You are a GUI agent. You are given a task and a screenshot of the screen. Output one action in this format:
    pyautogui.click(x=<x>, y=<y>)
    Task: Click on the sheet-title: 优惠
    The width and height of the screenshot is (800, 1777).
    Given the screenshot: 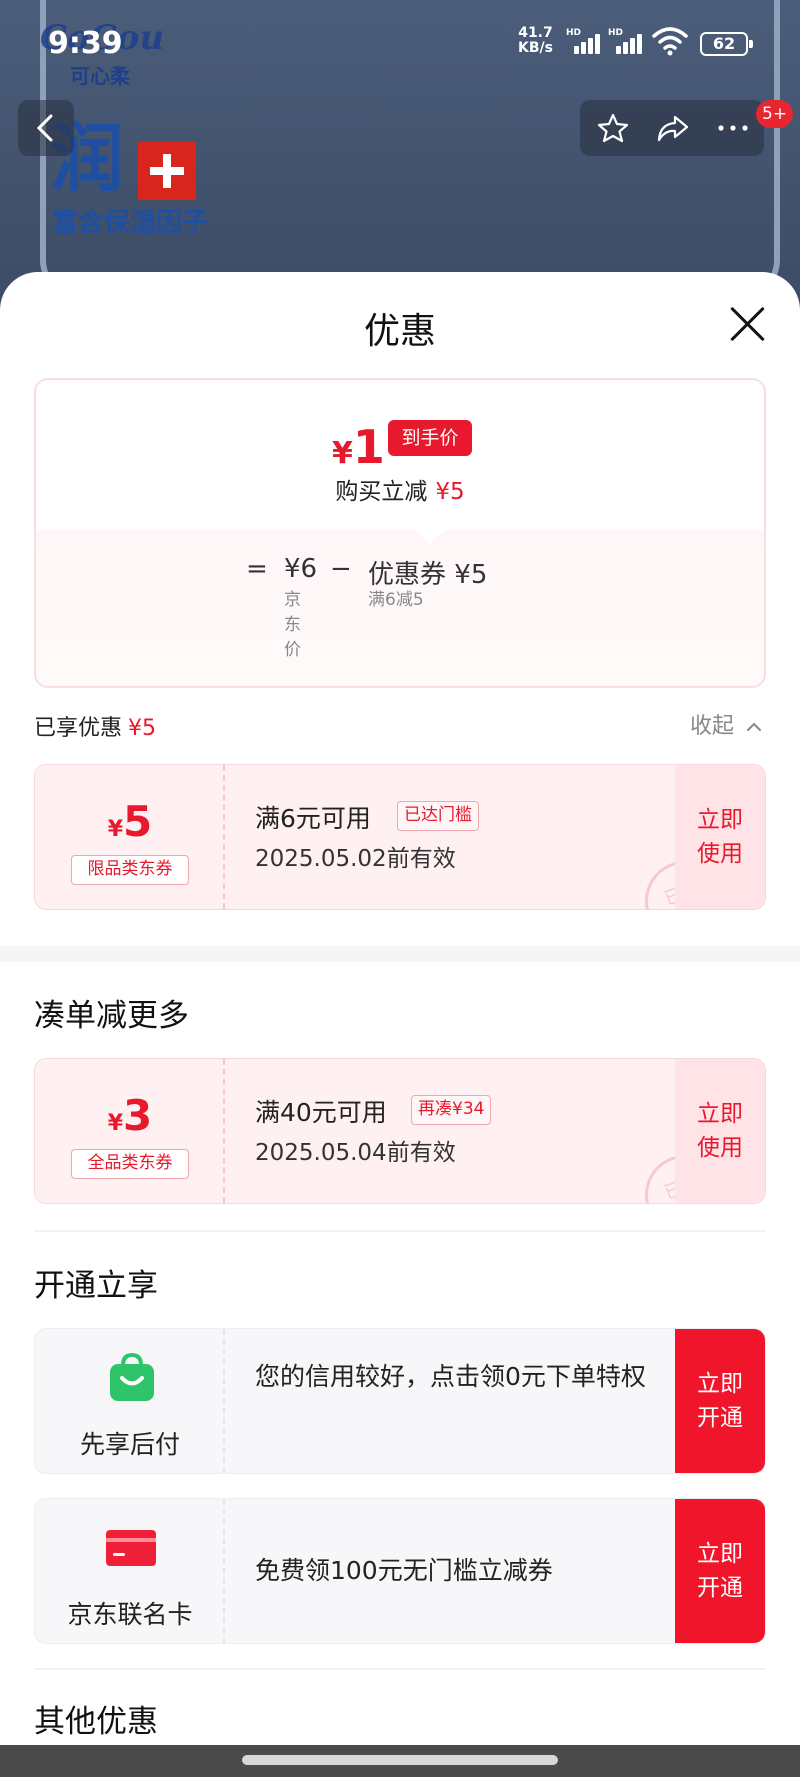 What is the action you would take?
    pyautogui.click(x=399, y=331)
    